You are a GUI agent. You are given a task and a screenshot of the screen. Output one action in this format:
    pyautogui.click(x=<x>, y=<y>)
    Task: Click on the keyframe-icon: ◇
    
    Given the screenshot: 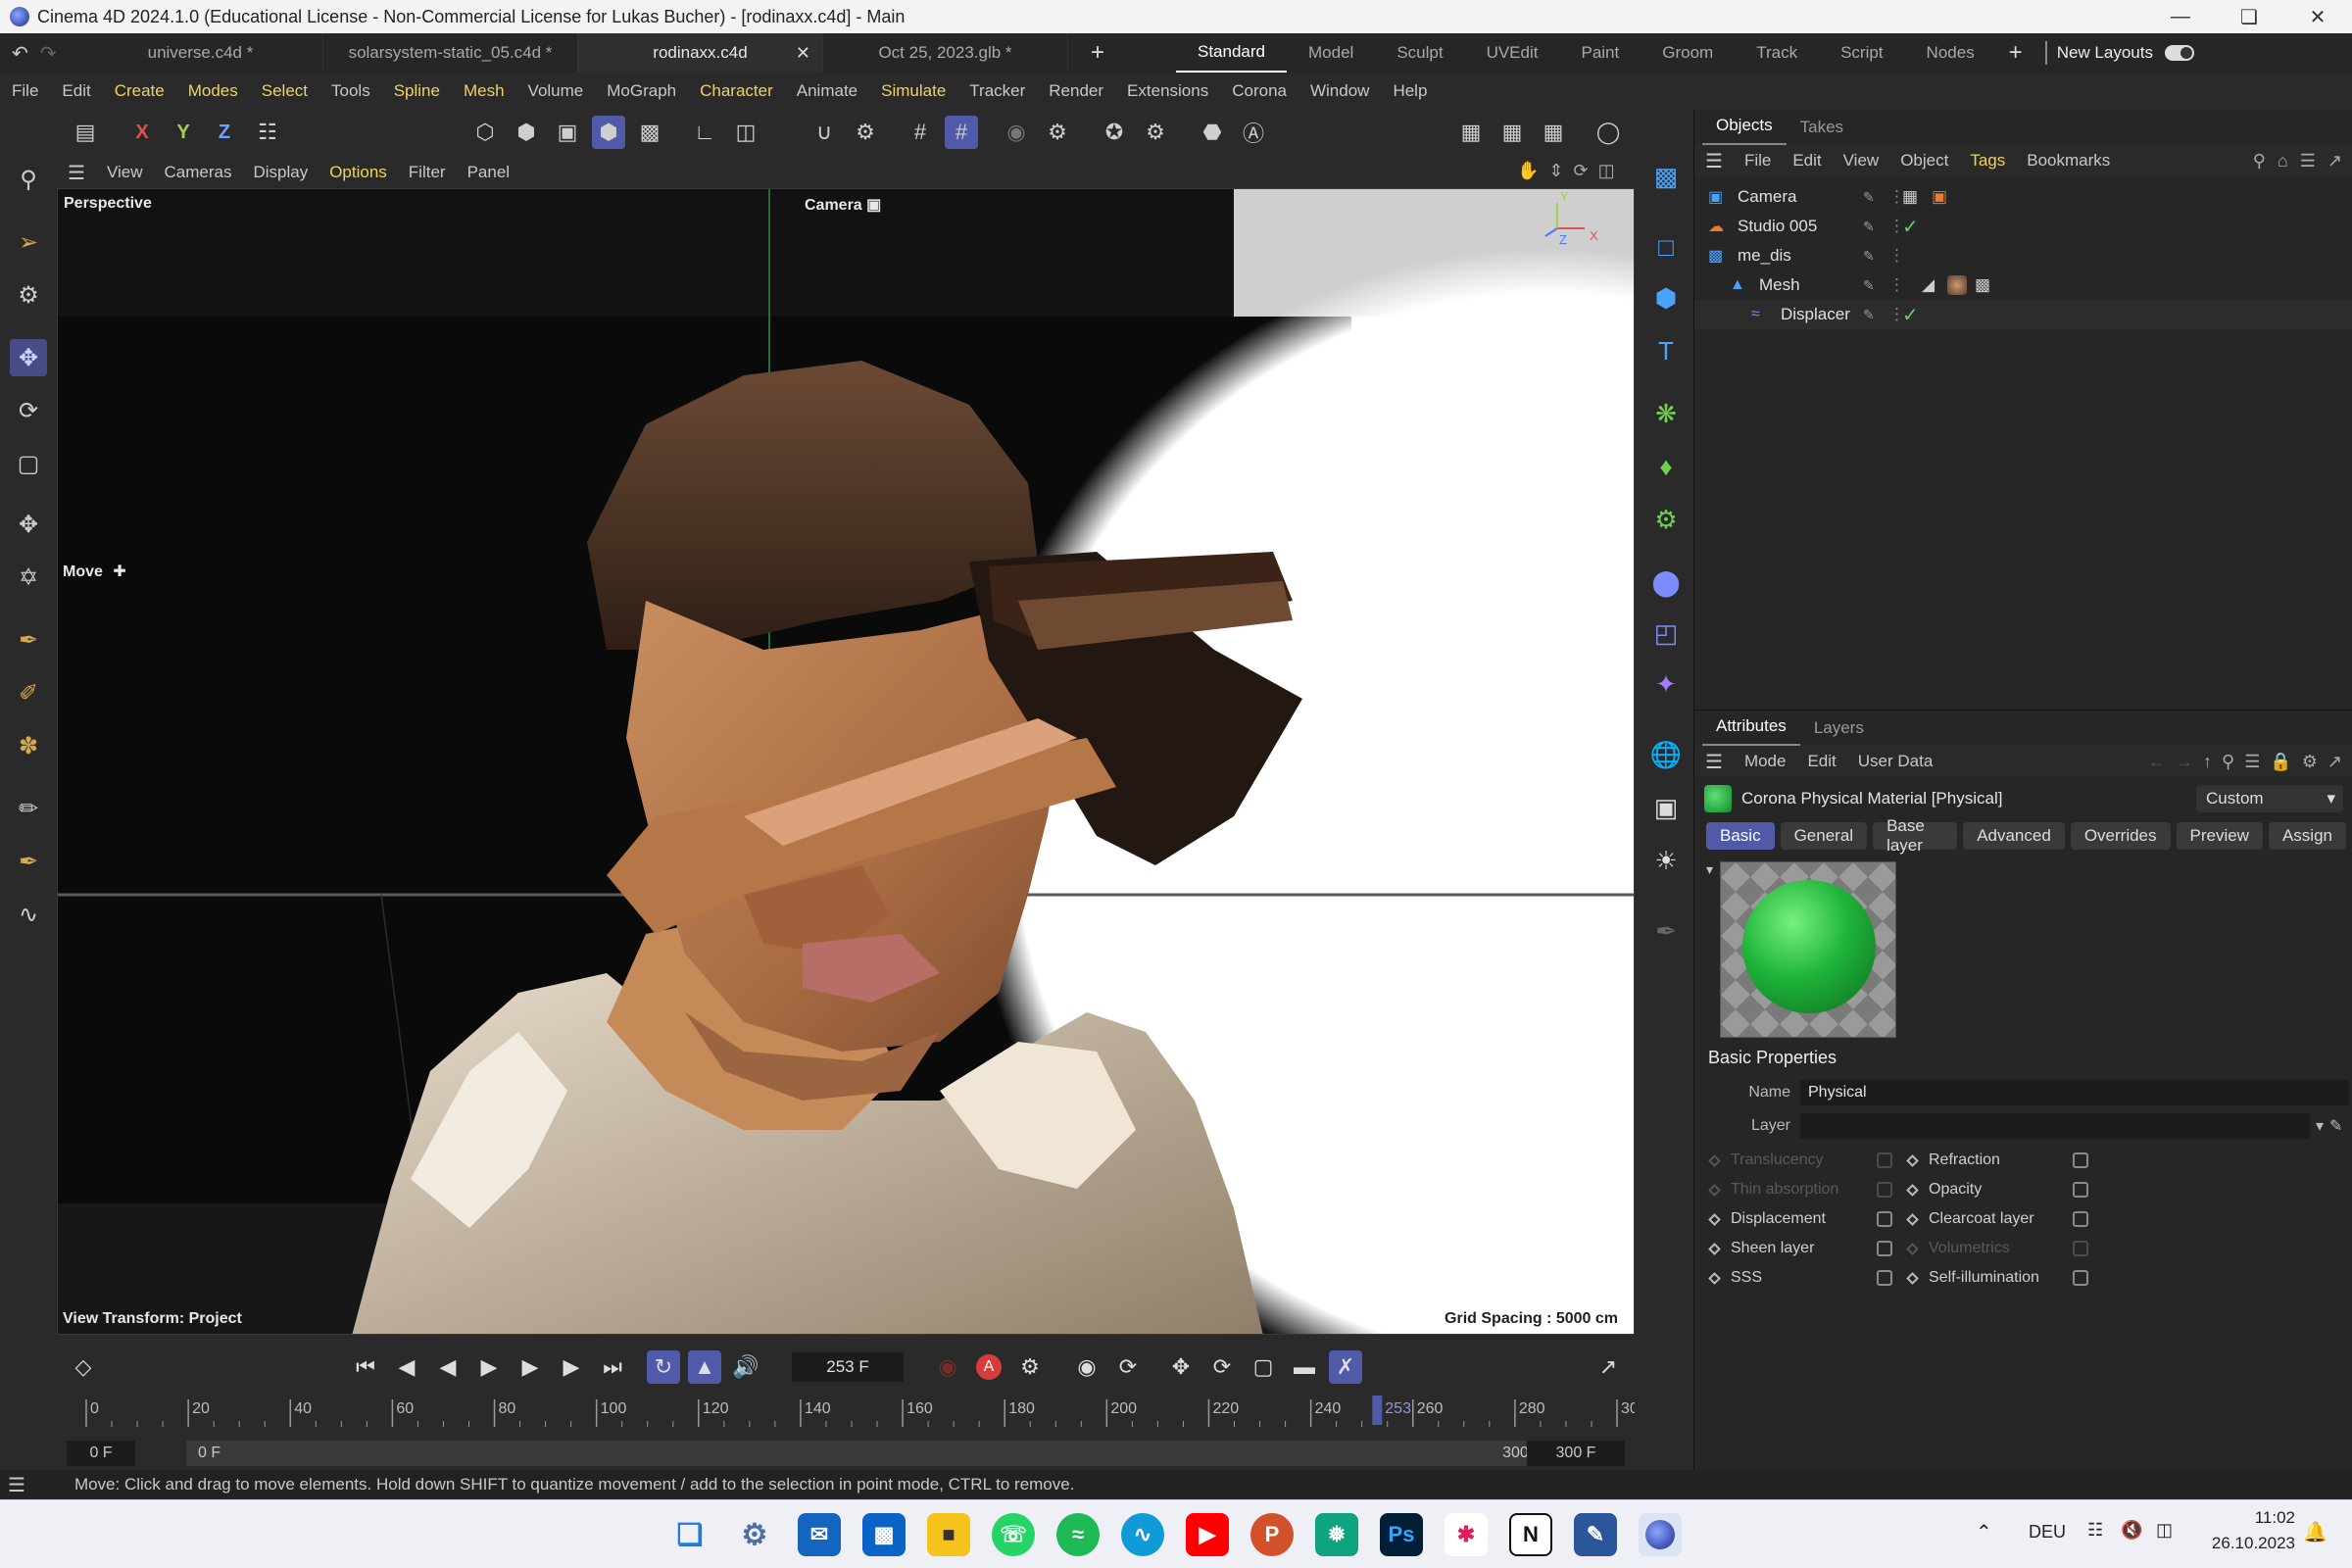 What is the action you would take?
    pyautogui.click(x=83, y=1367)
    